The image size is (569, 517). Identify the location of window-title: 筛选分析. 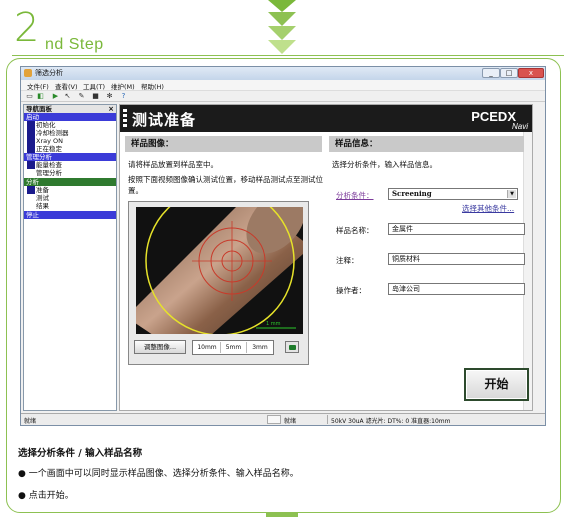
(49, 73).